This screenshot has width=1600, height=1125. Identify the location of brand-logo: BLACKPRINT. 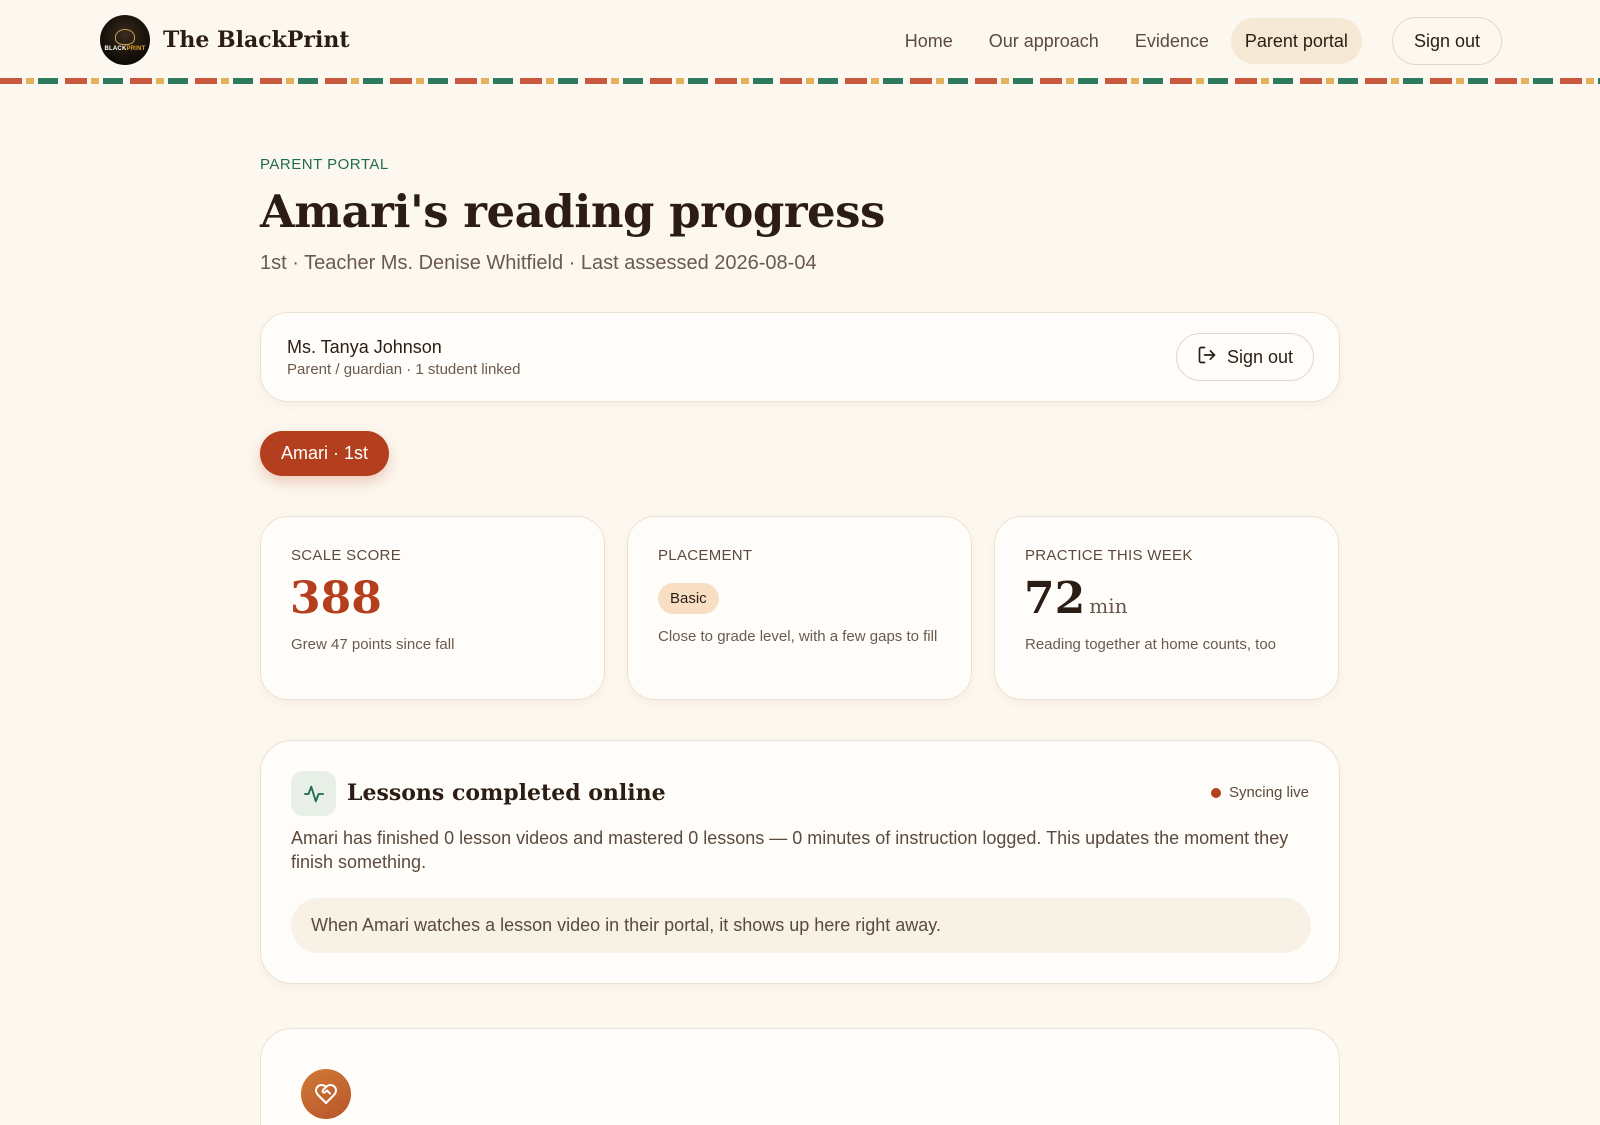
(125, 40).